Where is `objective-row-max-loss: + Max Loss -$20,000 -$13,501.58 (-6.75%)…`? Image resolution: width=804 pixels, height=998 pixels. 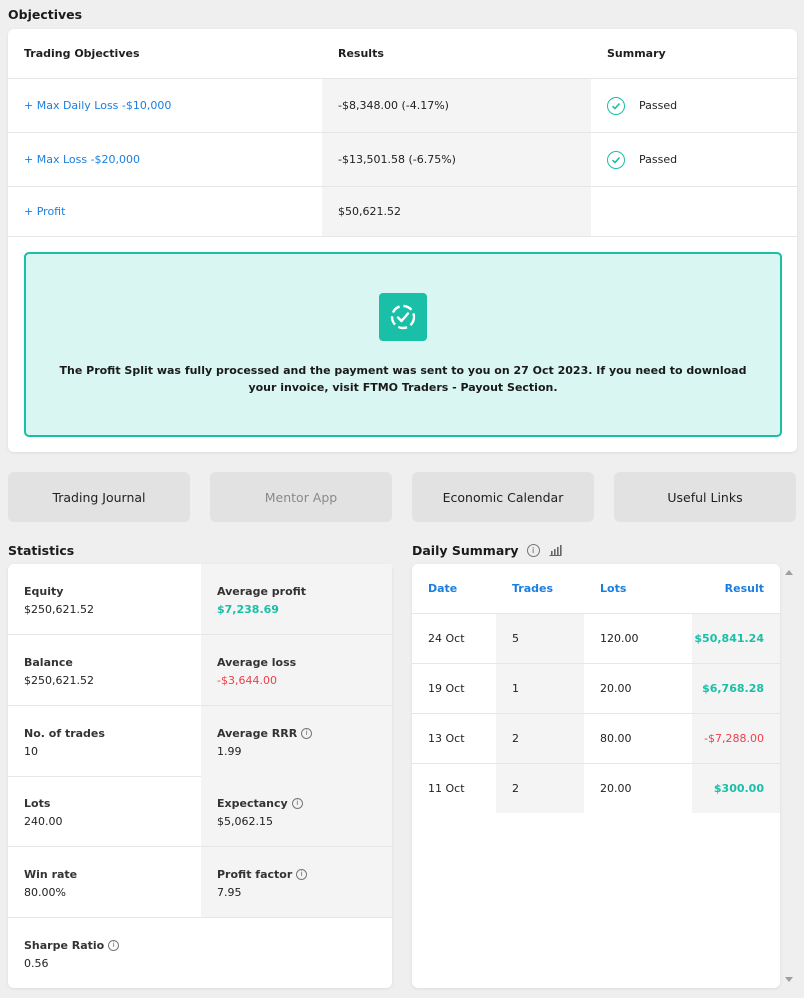
objective-row-max-loss: + Max Loss -$20,000 -$13,501.58 (-6.75%)… is located at coordinates (402, 160).